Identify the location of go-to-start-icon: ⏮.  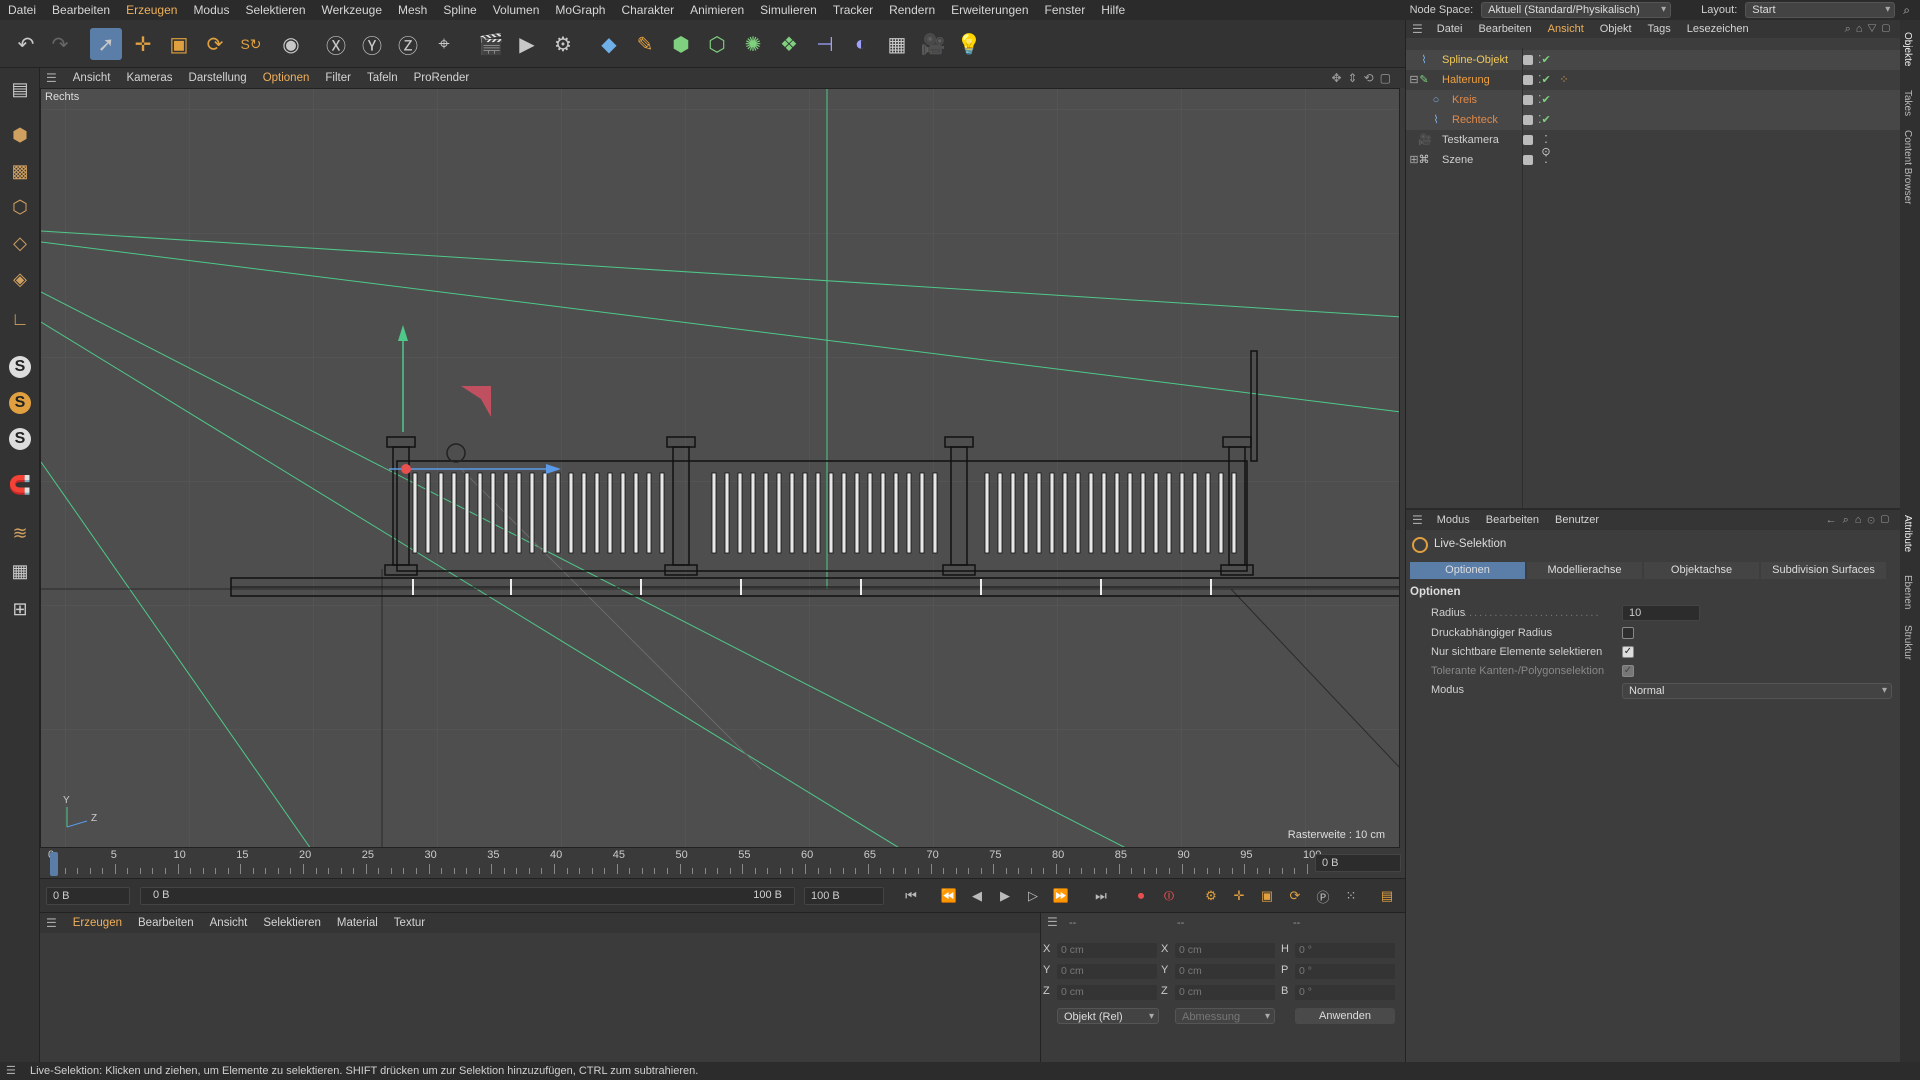
(911, 896).